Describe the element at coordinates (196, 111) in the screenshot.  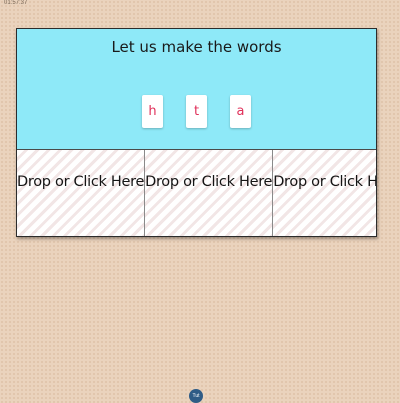
I see `letter-tile-t: t` at that location.